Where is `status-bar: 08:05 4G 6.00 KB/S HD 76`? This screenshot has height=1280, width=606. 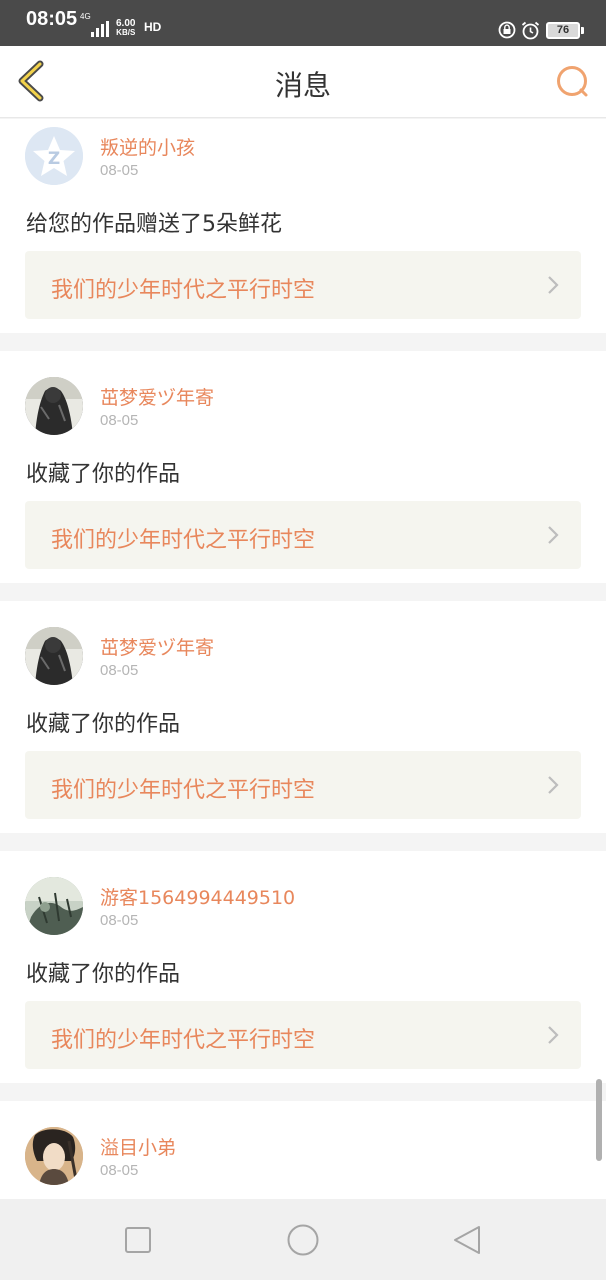
status-bar: 08:05 4G 6.00 KB/S HD 76 is located at coordinates (303, 23).